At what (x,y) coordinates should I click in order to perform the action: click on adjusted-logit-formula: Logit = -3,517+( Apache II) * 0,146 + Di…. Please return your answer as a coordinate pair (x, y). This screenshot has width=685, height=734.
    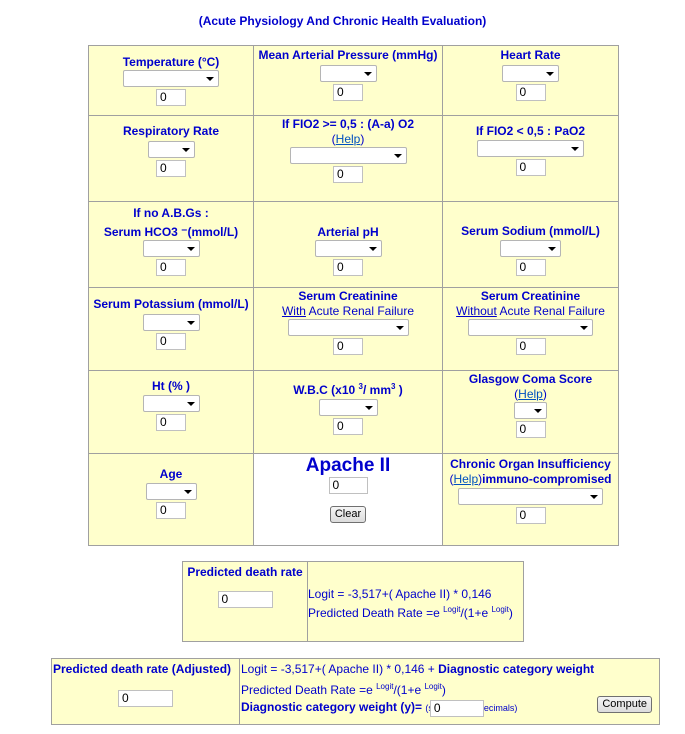
    Looking at the image, I should click on (449, 669).